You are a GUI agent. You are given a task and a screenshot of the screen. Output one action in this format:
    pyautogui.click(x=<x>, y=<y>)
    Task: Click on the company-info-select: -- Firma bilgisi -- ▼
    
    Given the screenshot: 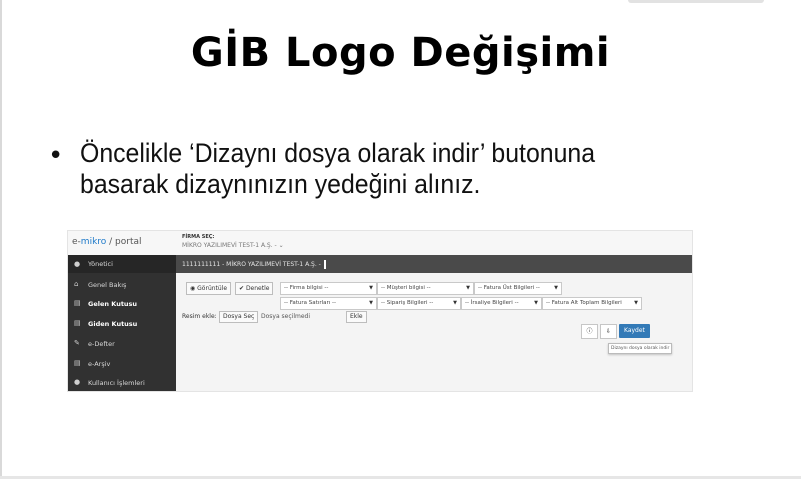 What is the action you would take?
    pyautogui.click(x=328, y=288)
    